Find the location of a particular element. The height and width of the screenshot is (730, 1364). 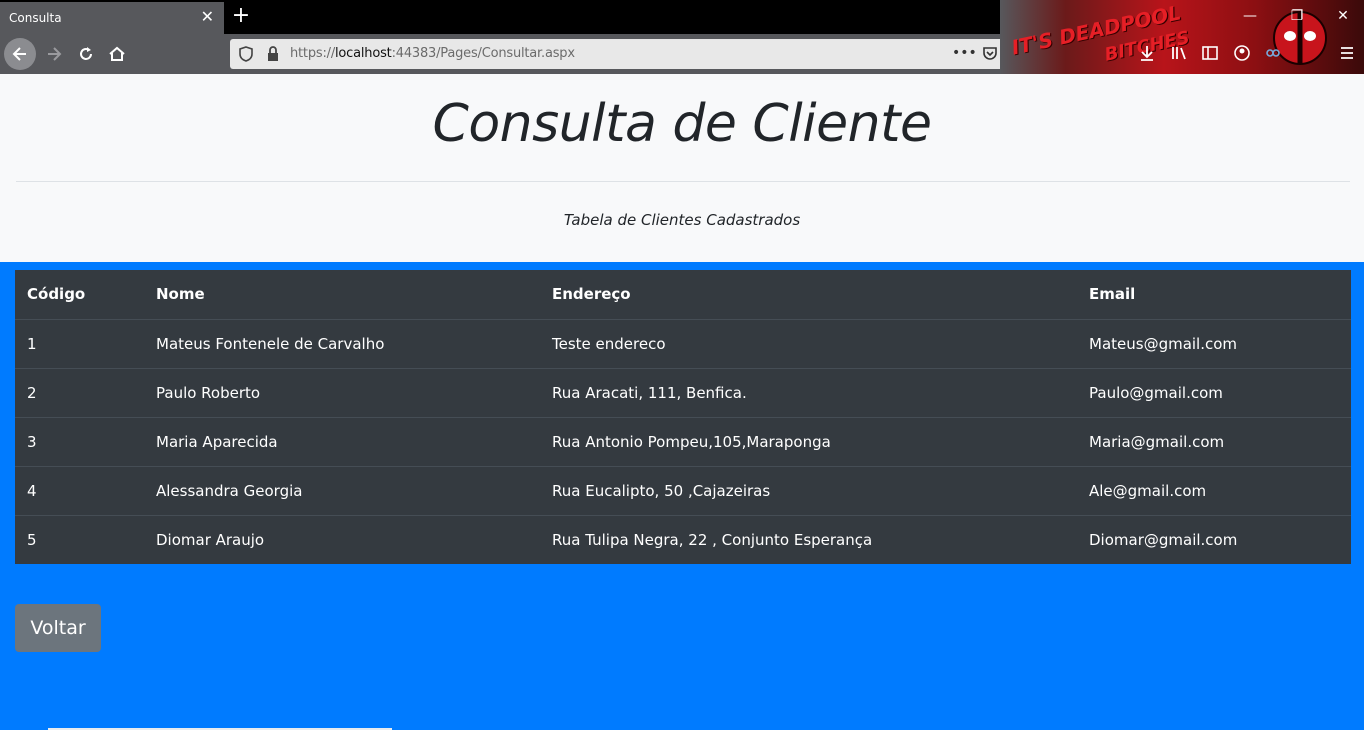

restore-button: ❐ is located at coordinates (1297, 16).